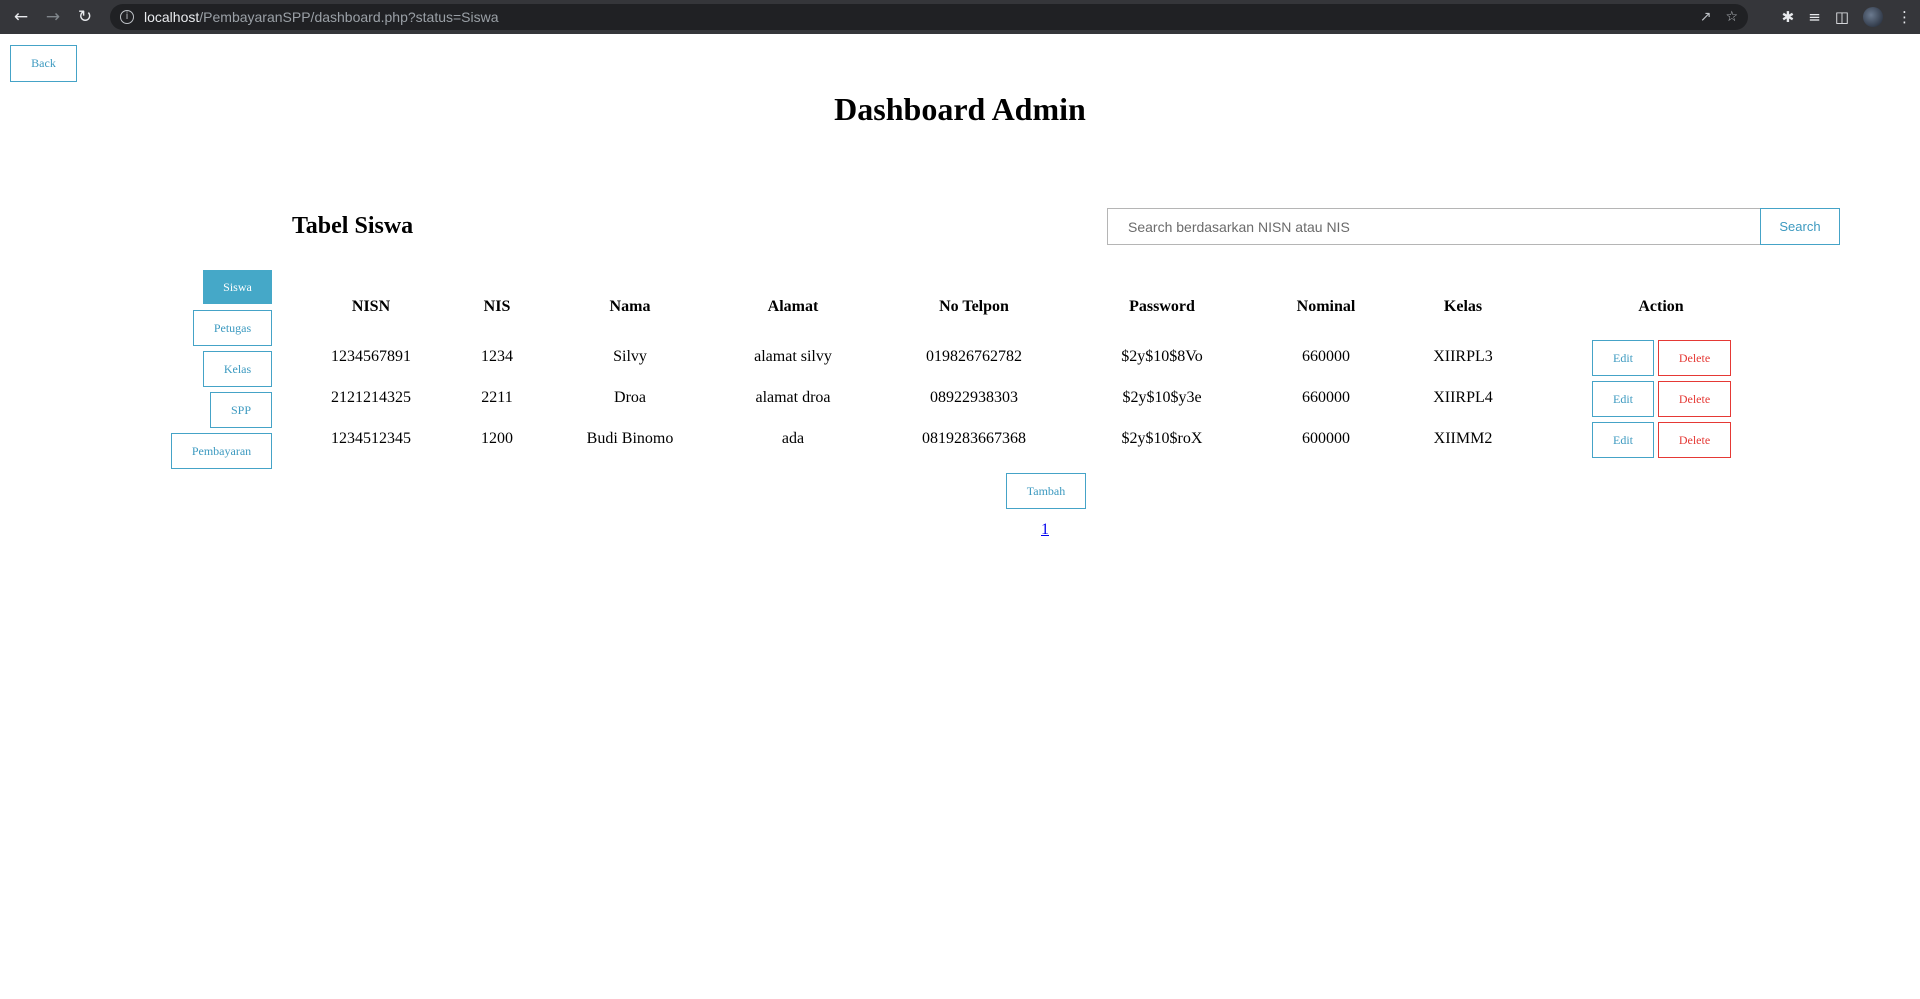 This screenshot has width=1920, height=999. Describe the element at coordinates (1842, 17) in the screenshot. I see `side-panel-icon: ◫` at that location.